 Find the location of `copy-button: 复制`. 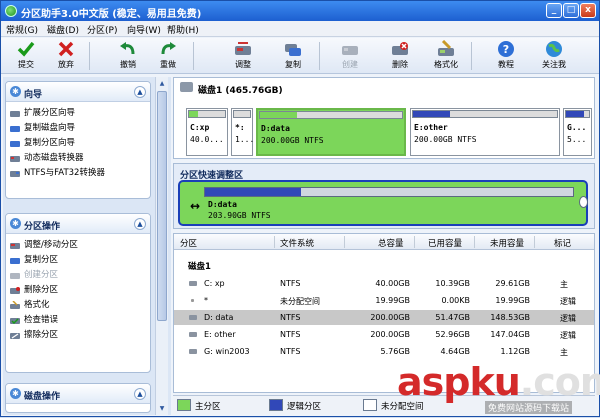

copy-button: 复制 is located at coordinates (293, 56).